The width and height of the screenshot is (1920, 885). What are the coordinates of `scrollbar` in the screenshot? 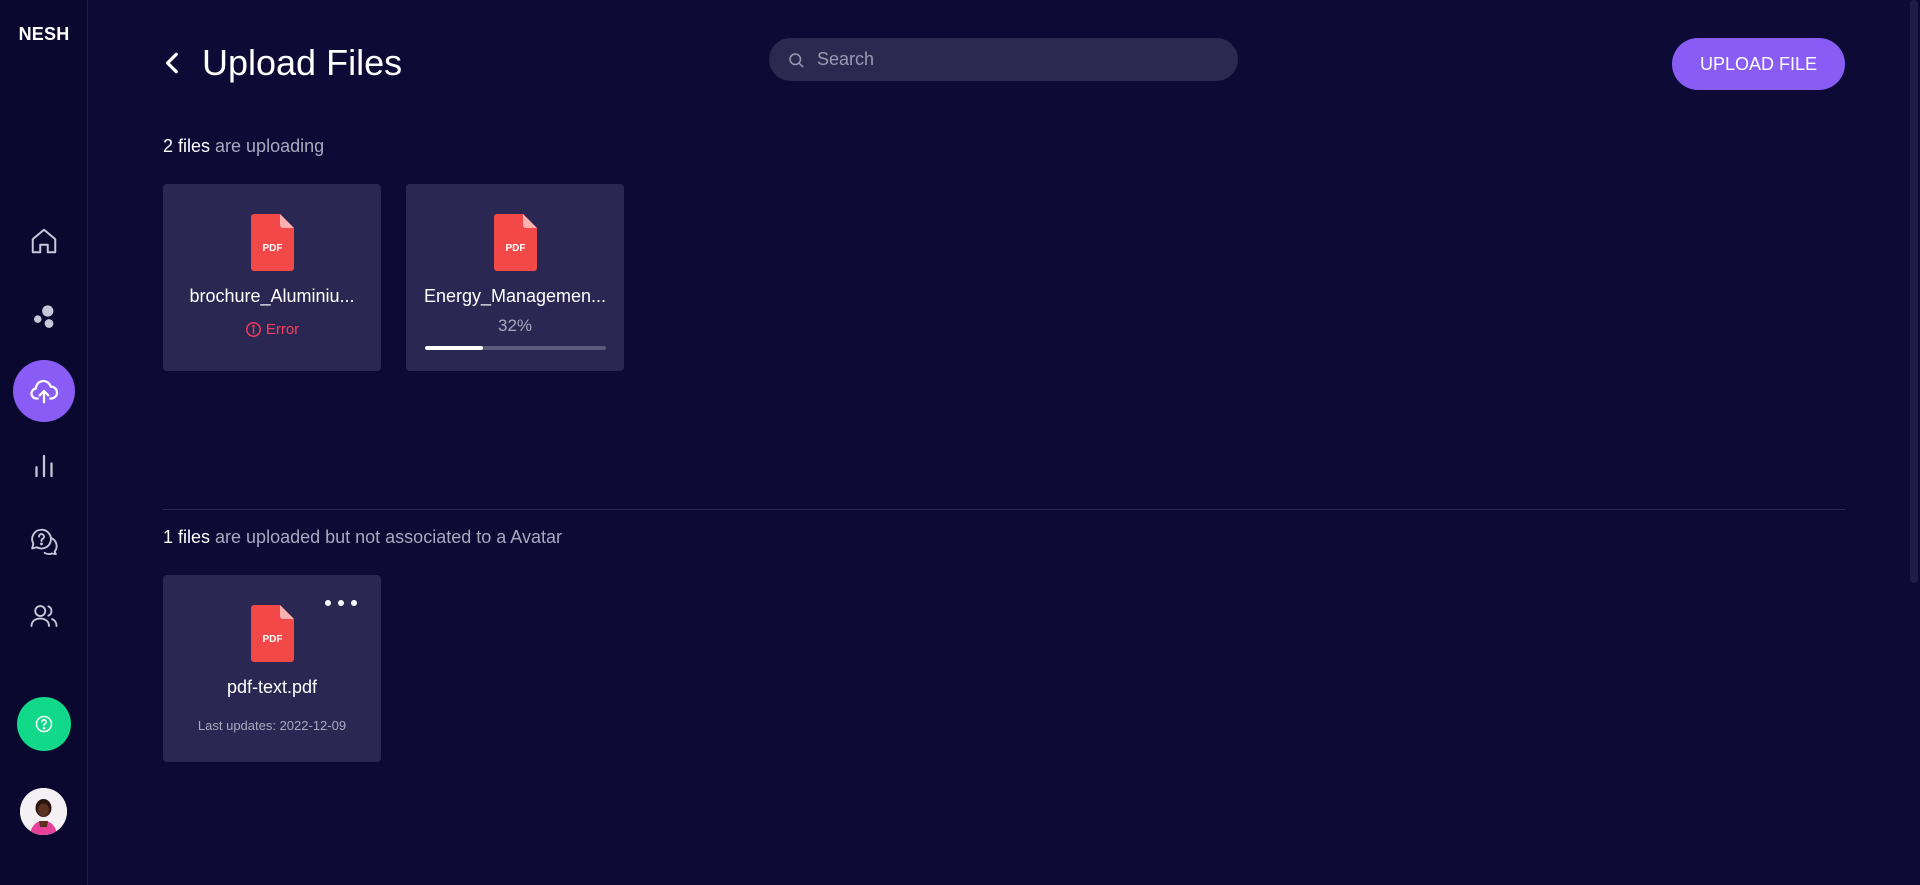 It's located at (1914, 442).